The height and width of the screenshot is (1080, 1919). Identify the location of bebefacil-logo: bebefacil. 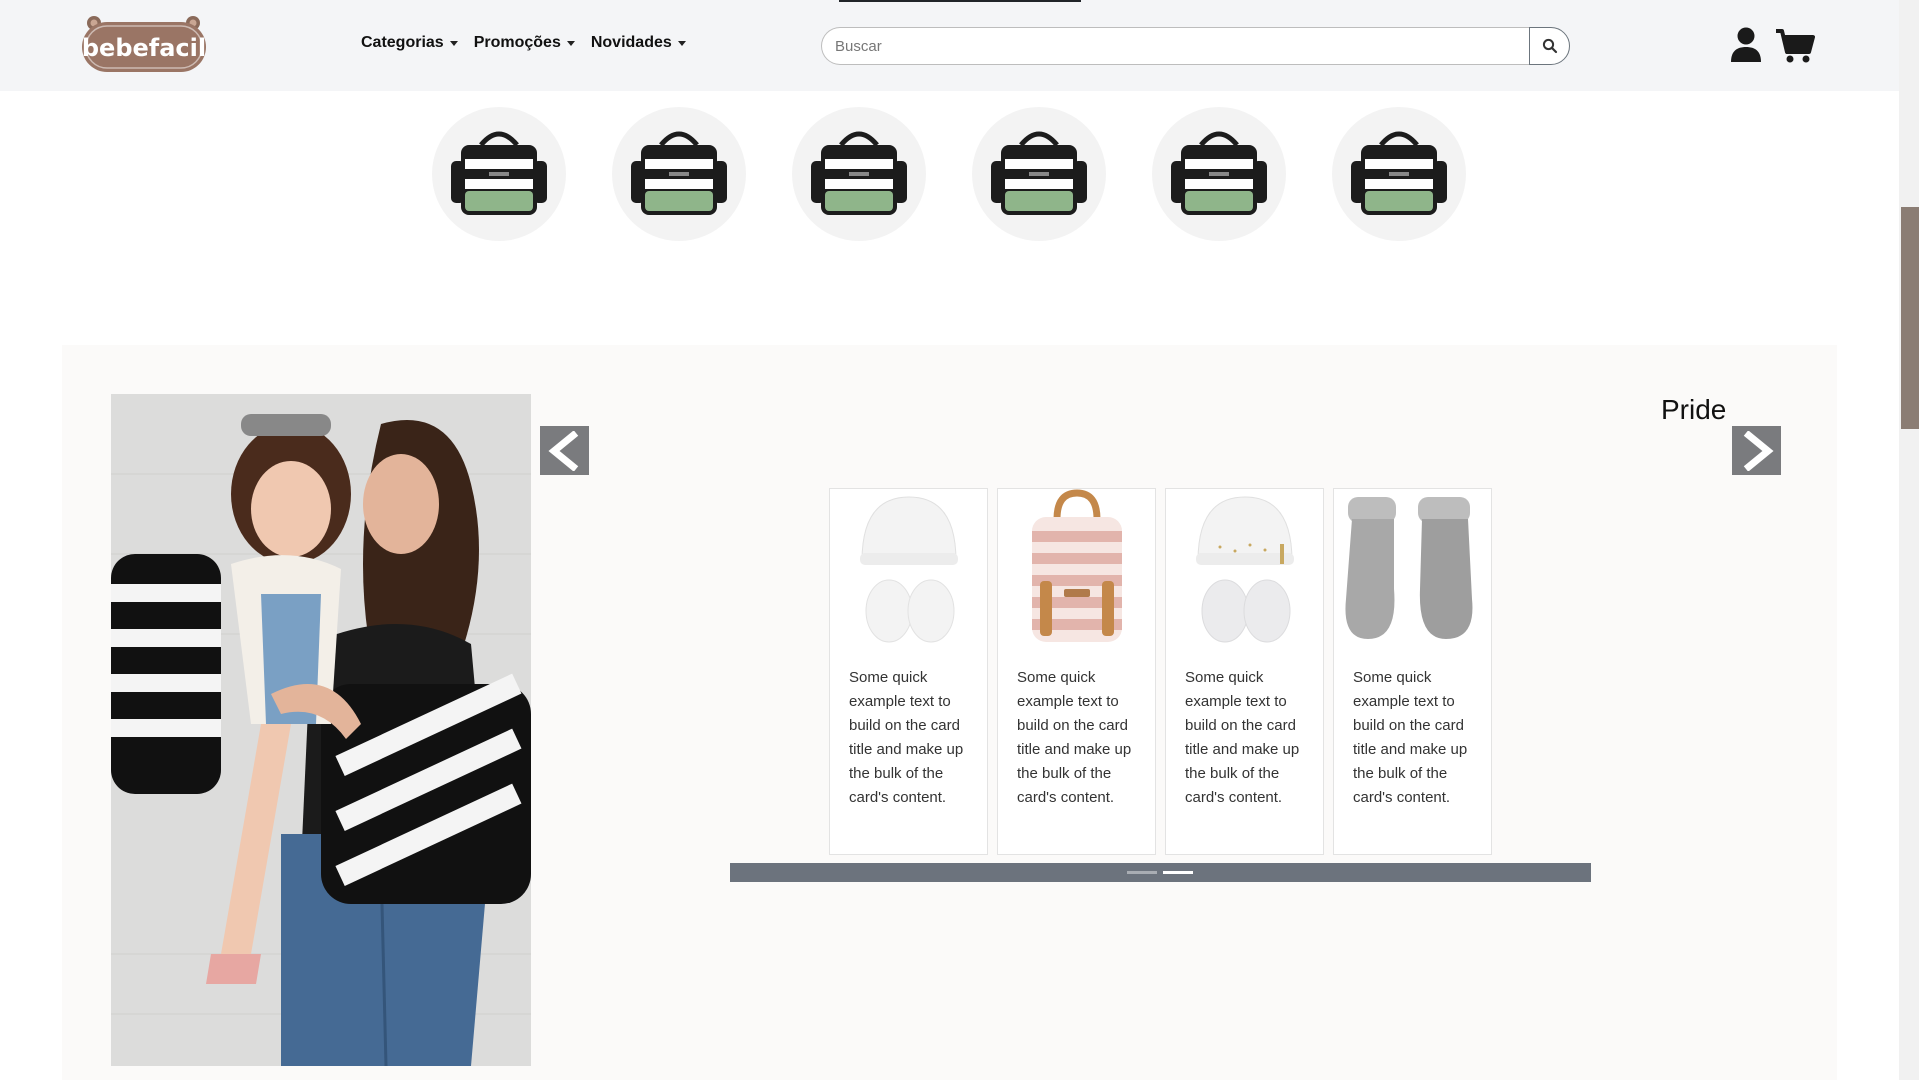
(144, 45).